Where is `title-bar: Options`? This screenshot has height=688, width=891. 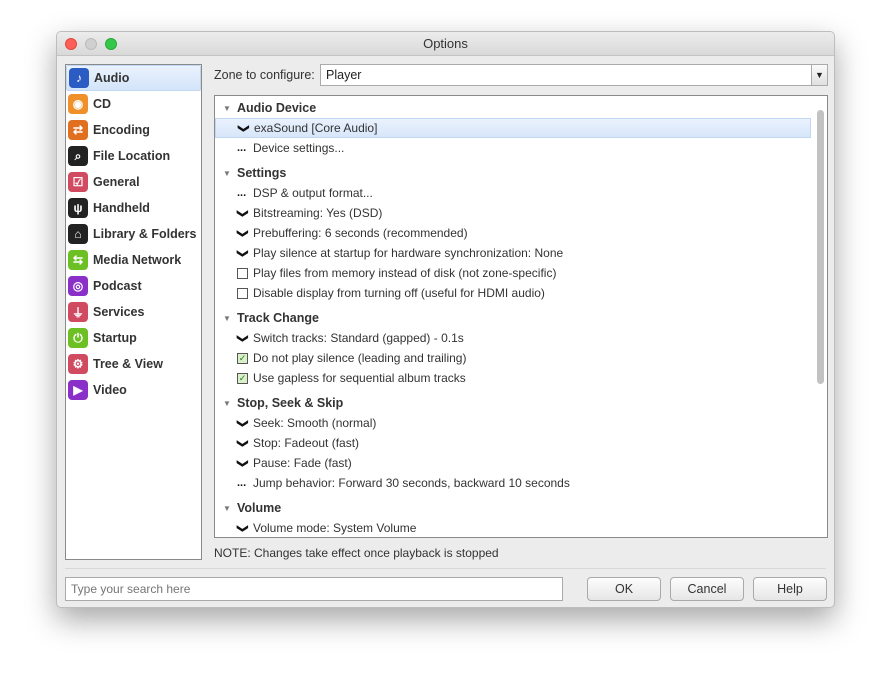 title-bar: Options is located at coordinates (445, 44).